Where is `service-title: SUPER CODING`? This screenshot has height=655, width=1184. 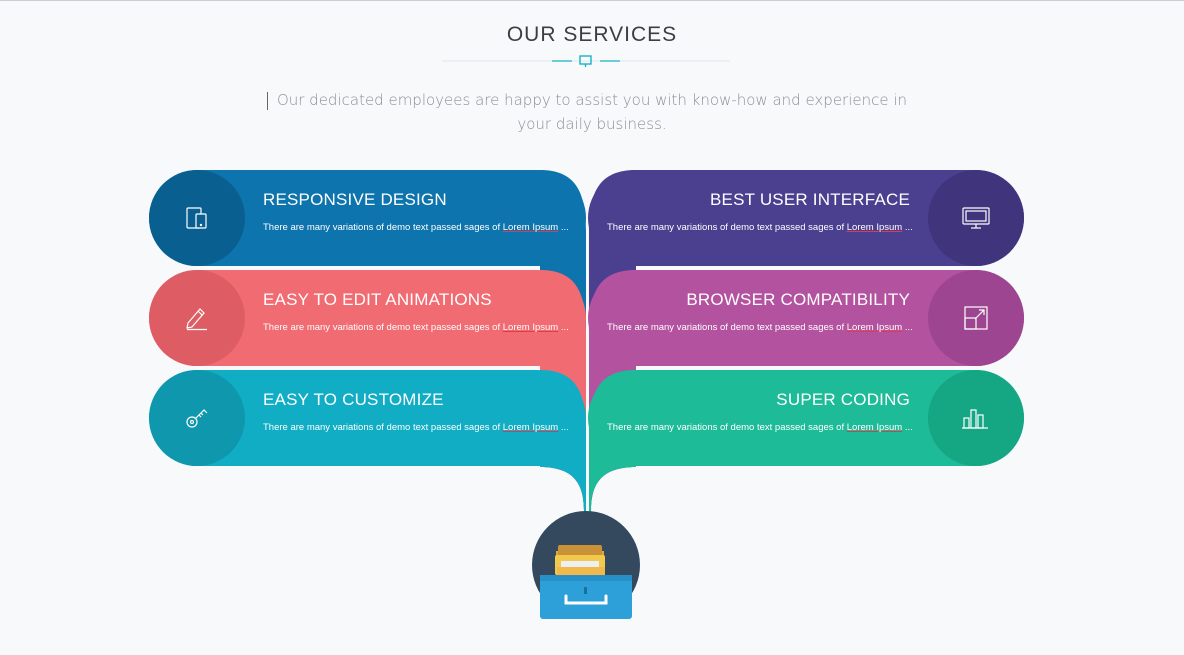
service-title: SUPER CODING is located at coordinates (843, 399).